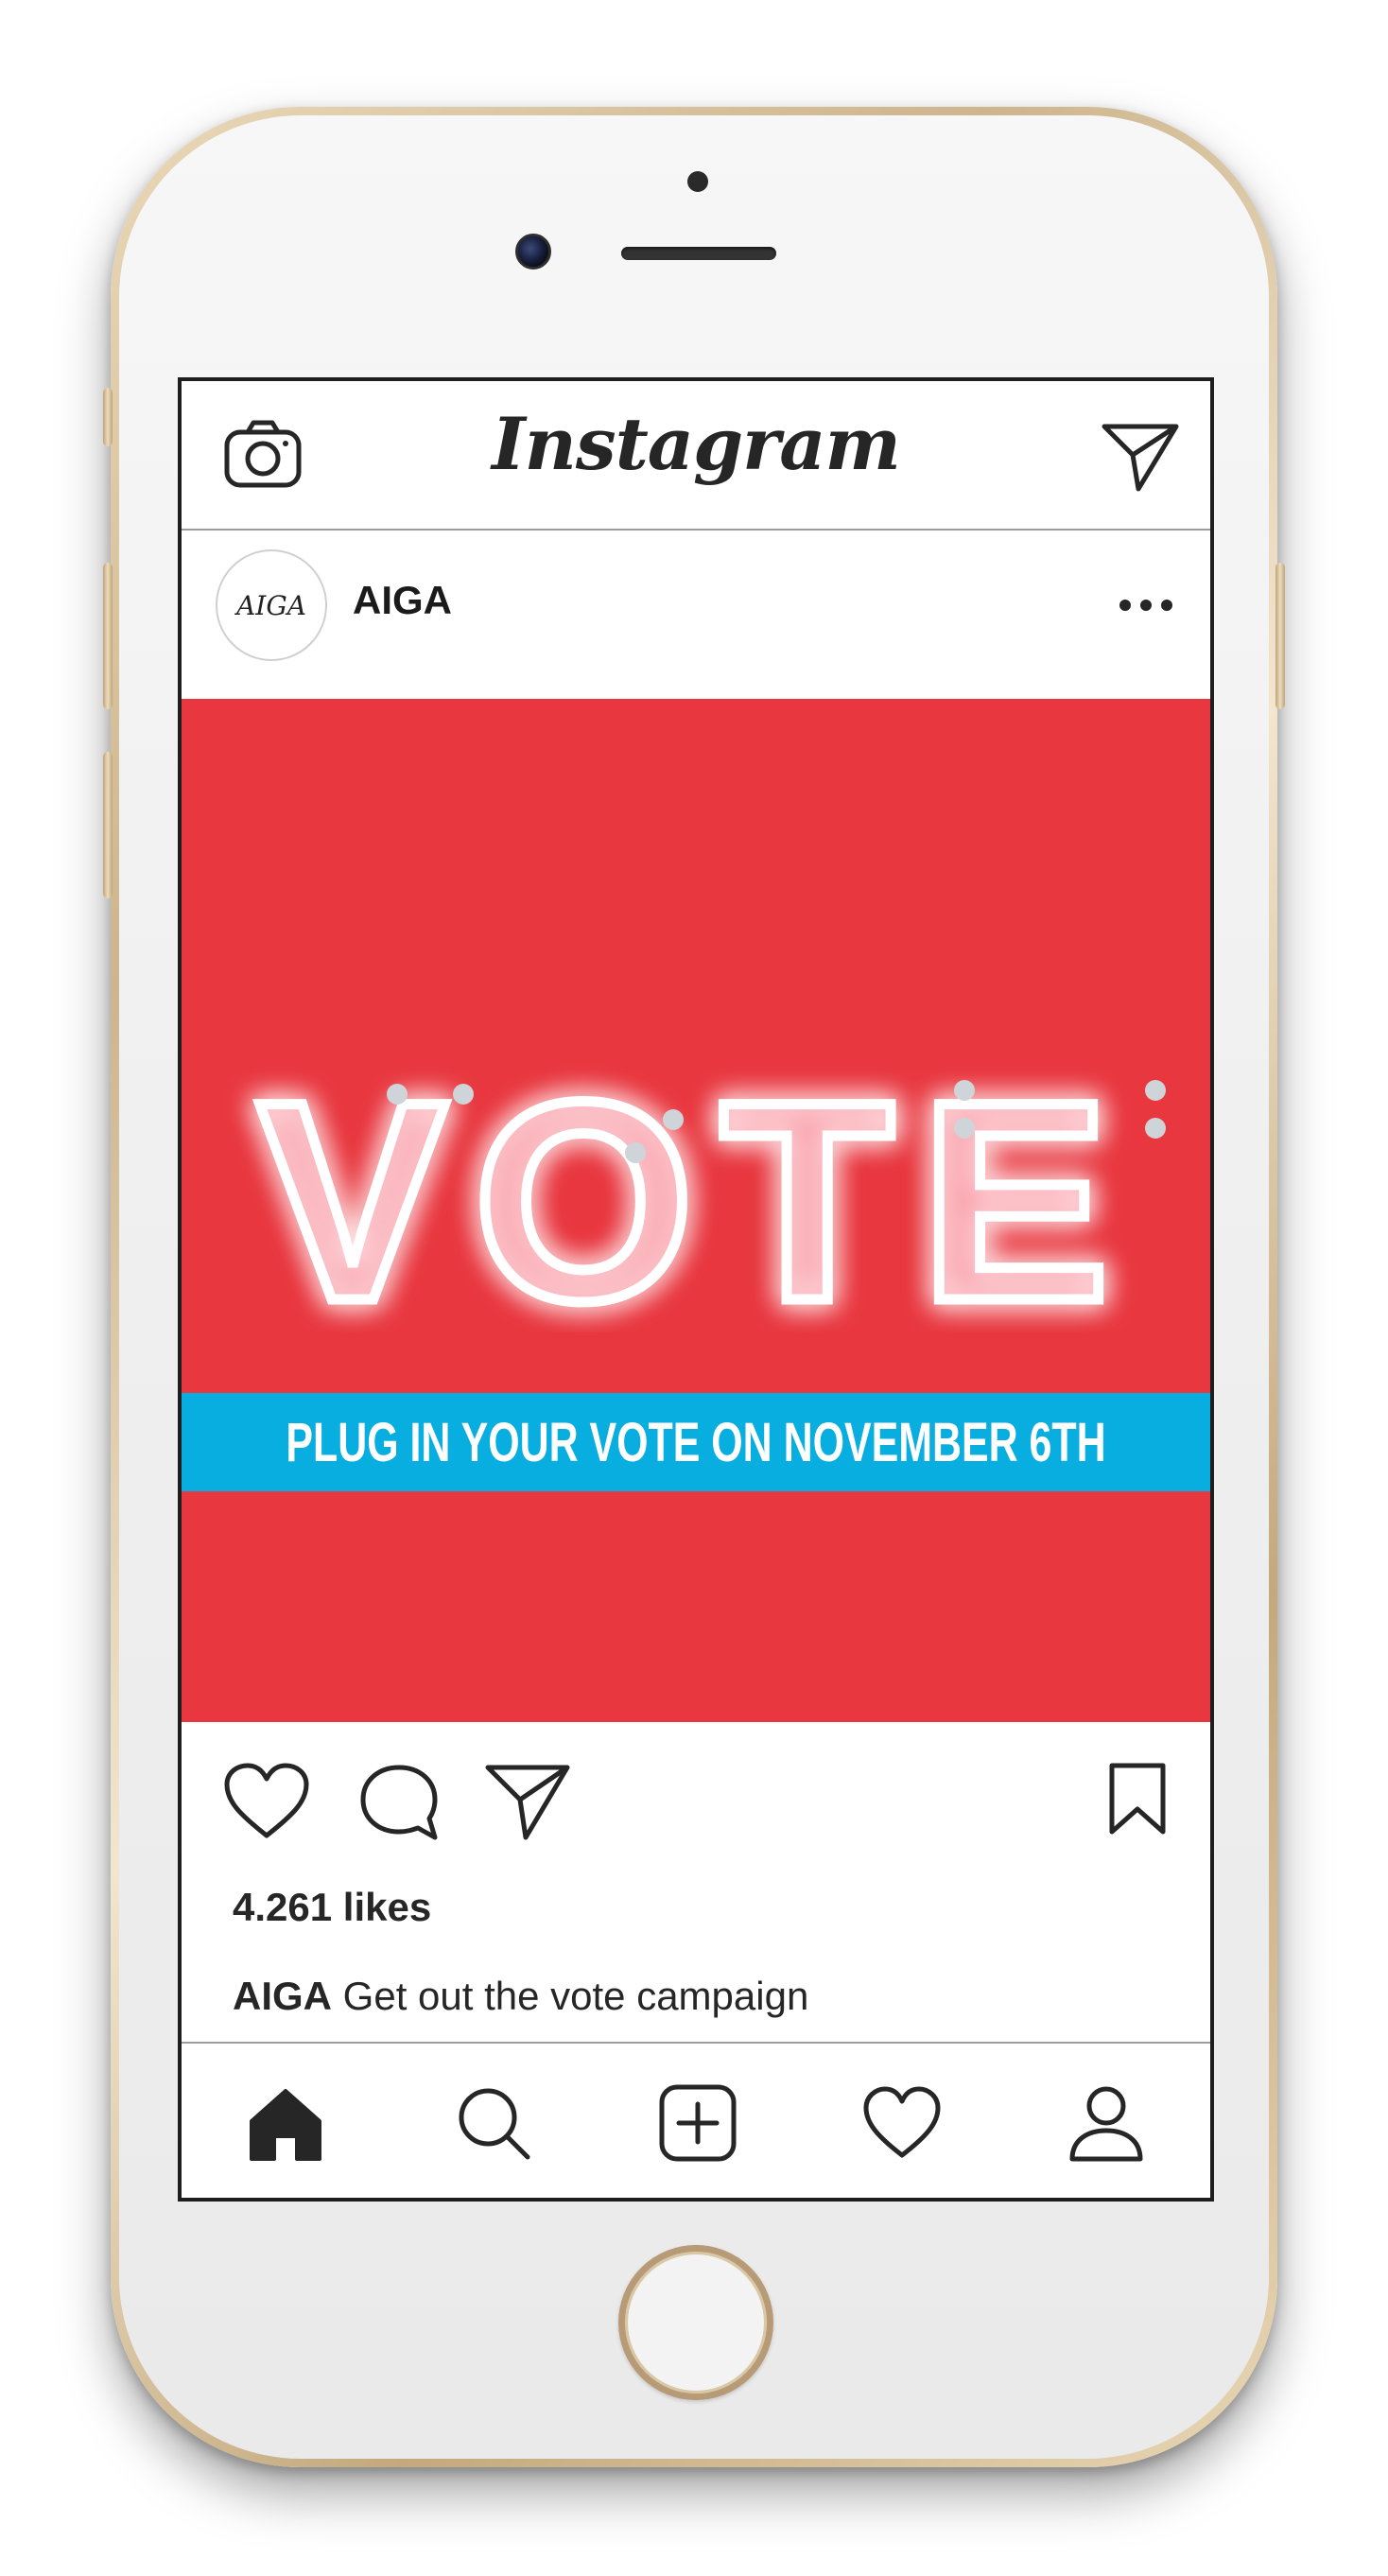 This screenshot has height=2576, width=1388. What do you see at coordinates (285, 2123) in the screenshot?
I see `home-icon` at bounding box center [285, 2123].